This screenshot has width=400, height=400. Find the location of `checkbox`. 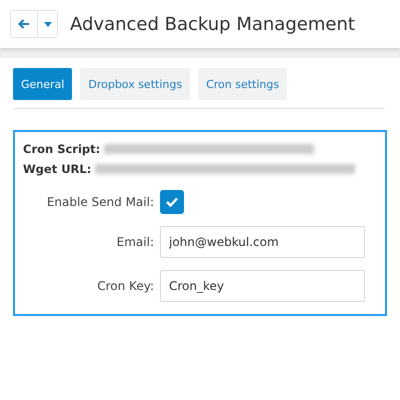

checkbox is located at coordinates (172, 202).